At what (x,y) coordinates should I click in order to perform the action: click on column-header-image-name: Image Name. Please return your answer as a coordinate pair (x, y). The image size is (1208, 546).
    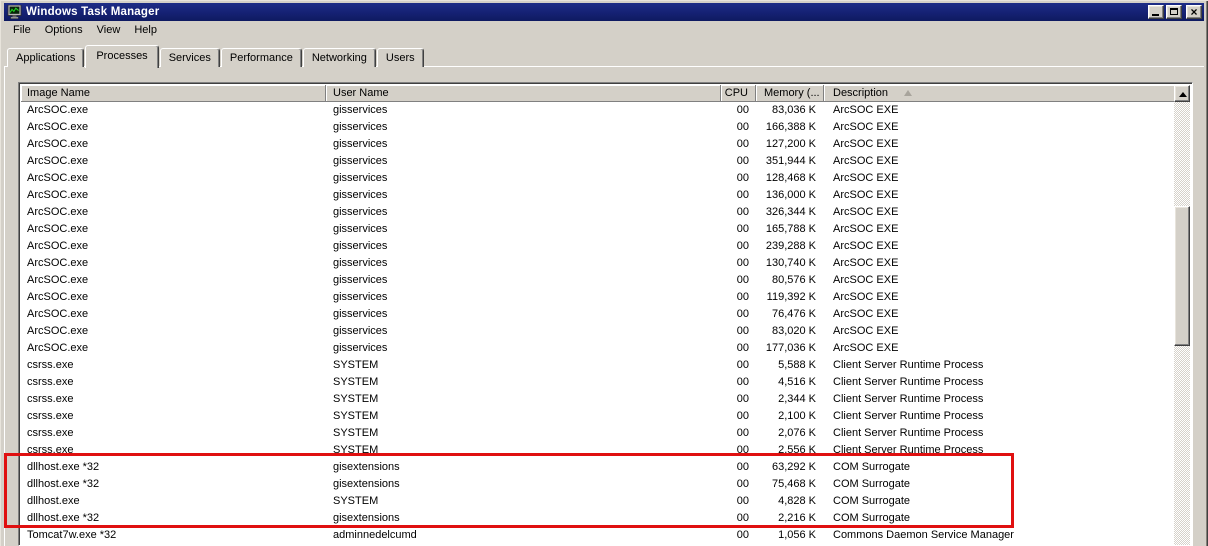
    Looking at the image, I should click on (173, 93).